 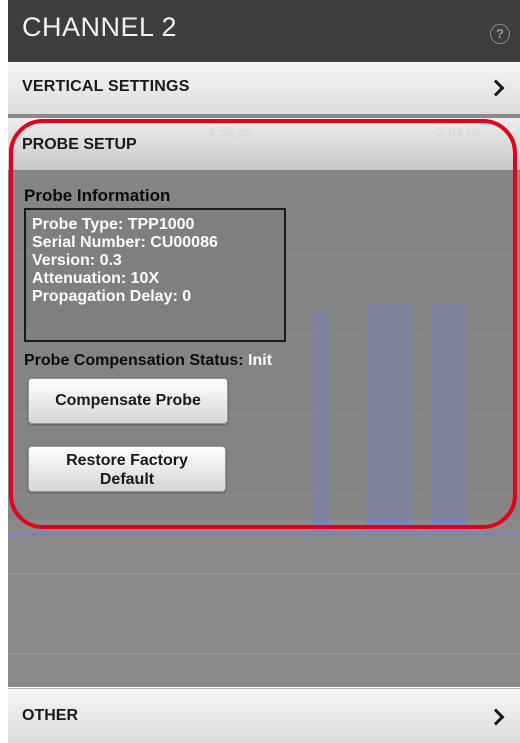 I want to click on compensate-probe-label: Compensate Probe, so click(x=128, y=400).